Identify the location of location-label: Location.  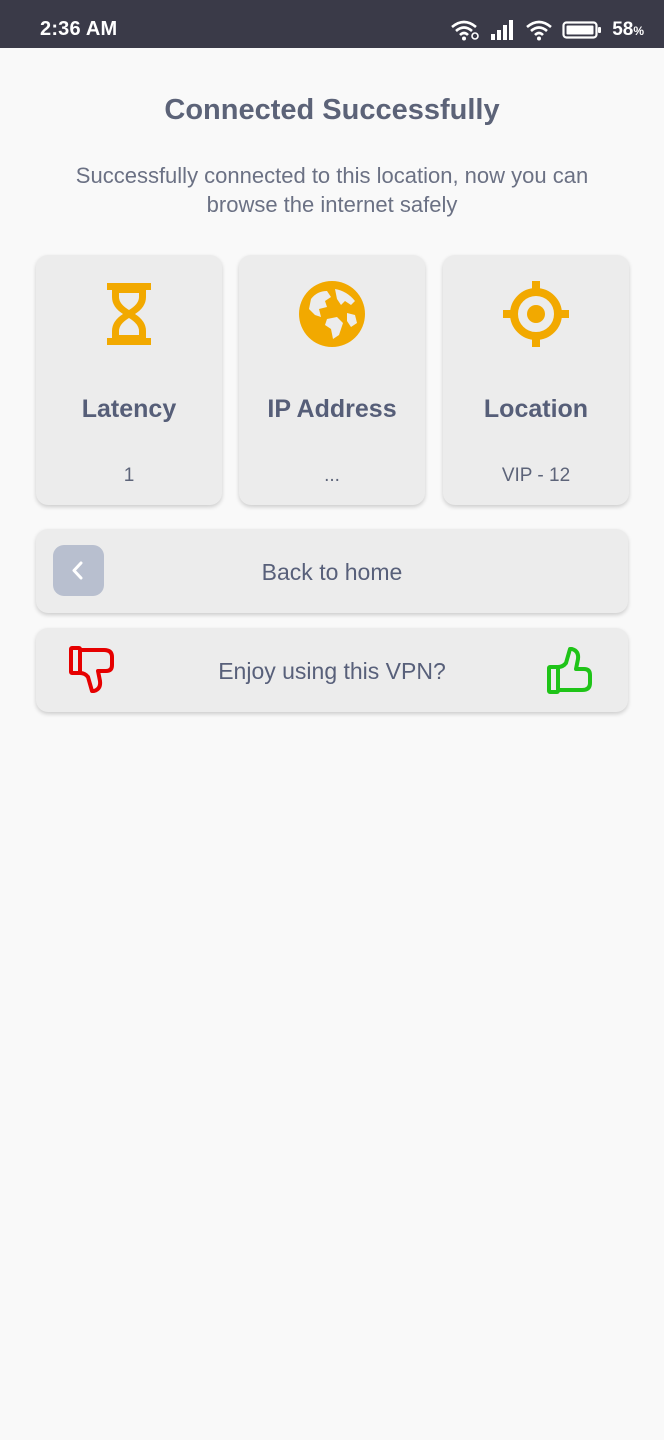
(536, 409).